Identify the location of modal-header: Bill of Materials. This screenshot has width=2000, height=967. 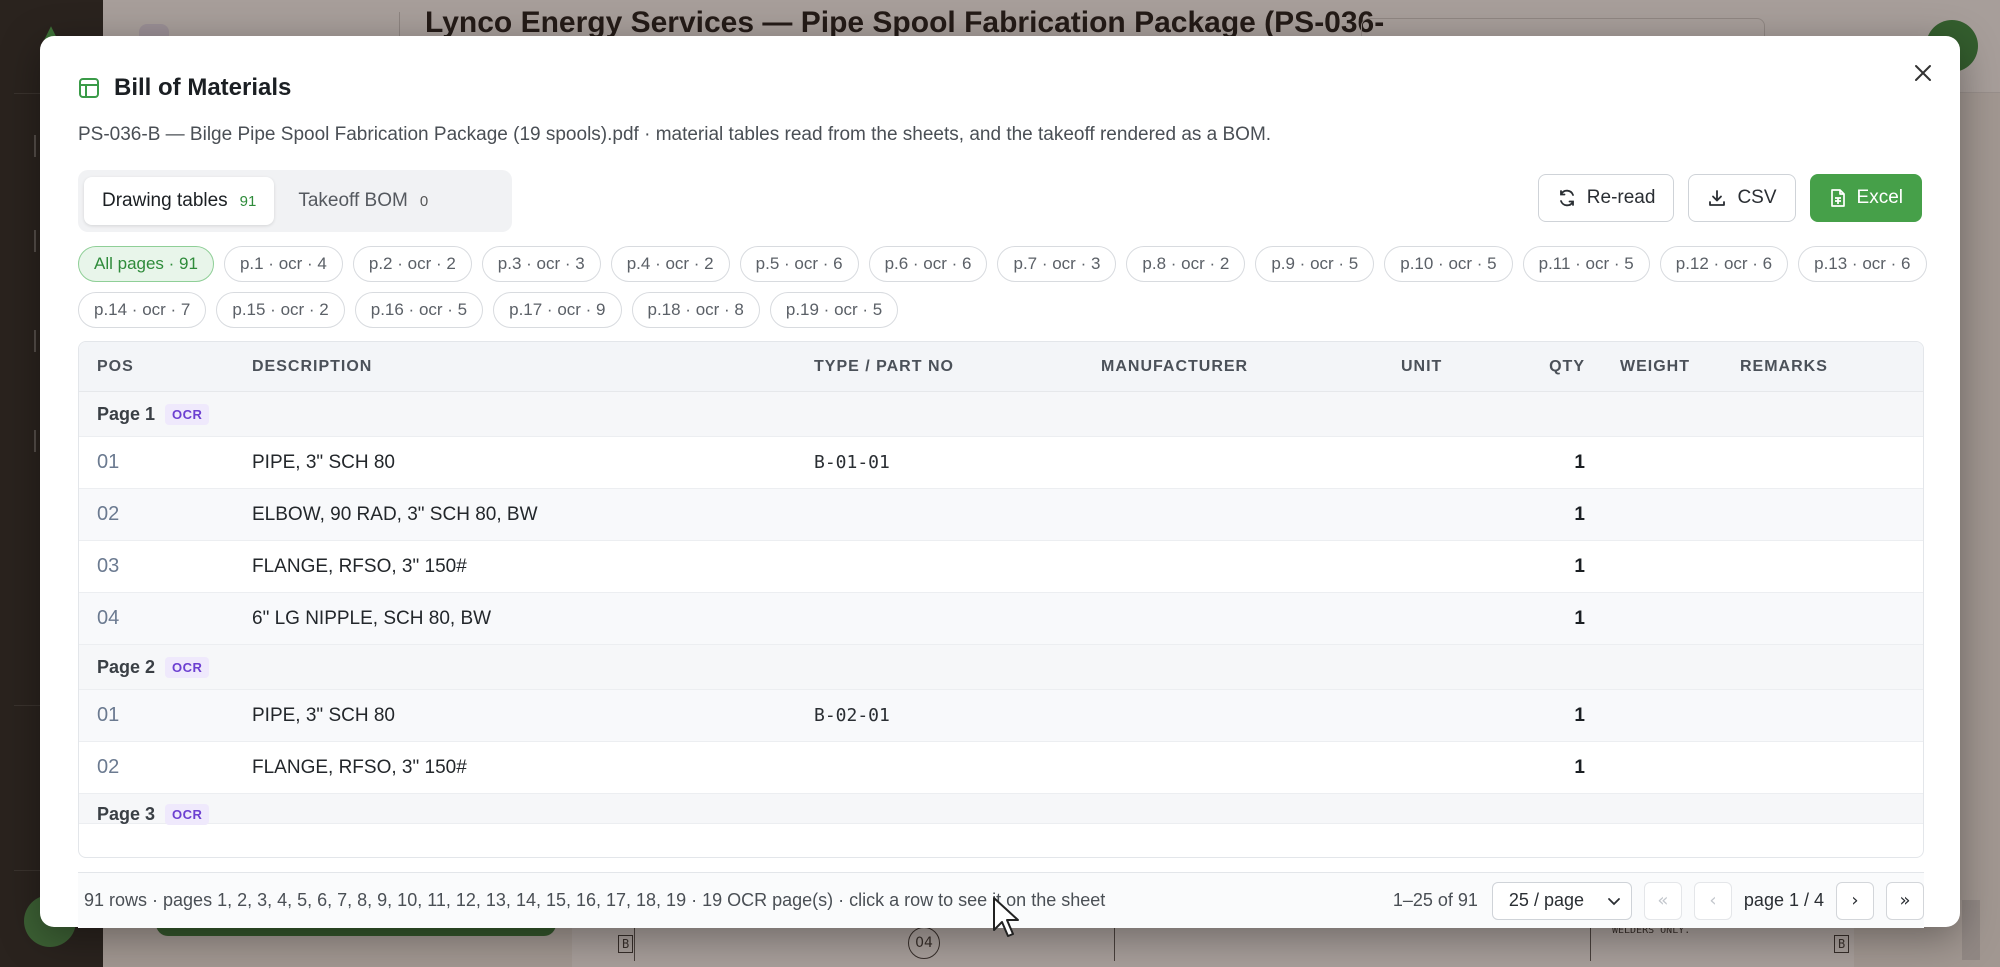
(184, 88).